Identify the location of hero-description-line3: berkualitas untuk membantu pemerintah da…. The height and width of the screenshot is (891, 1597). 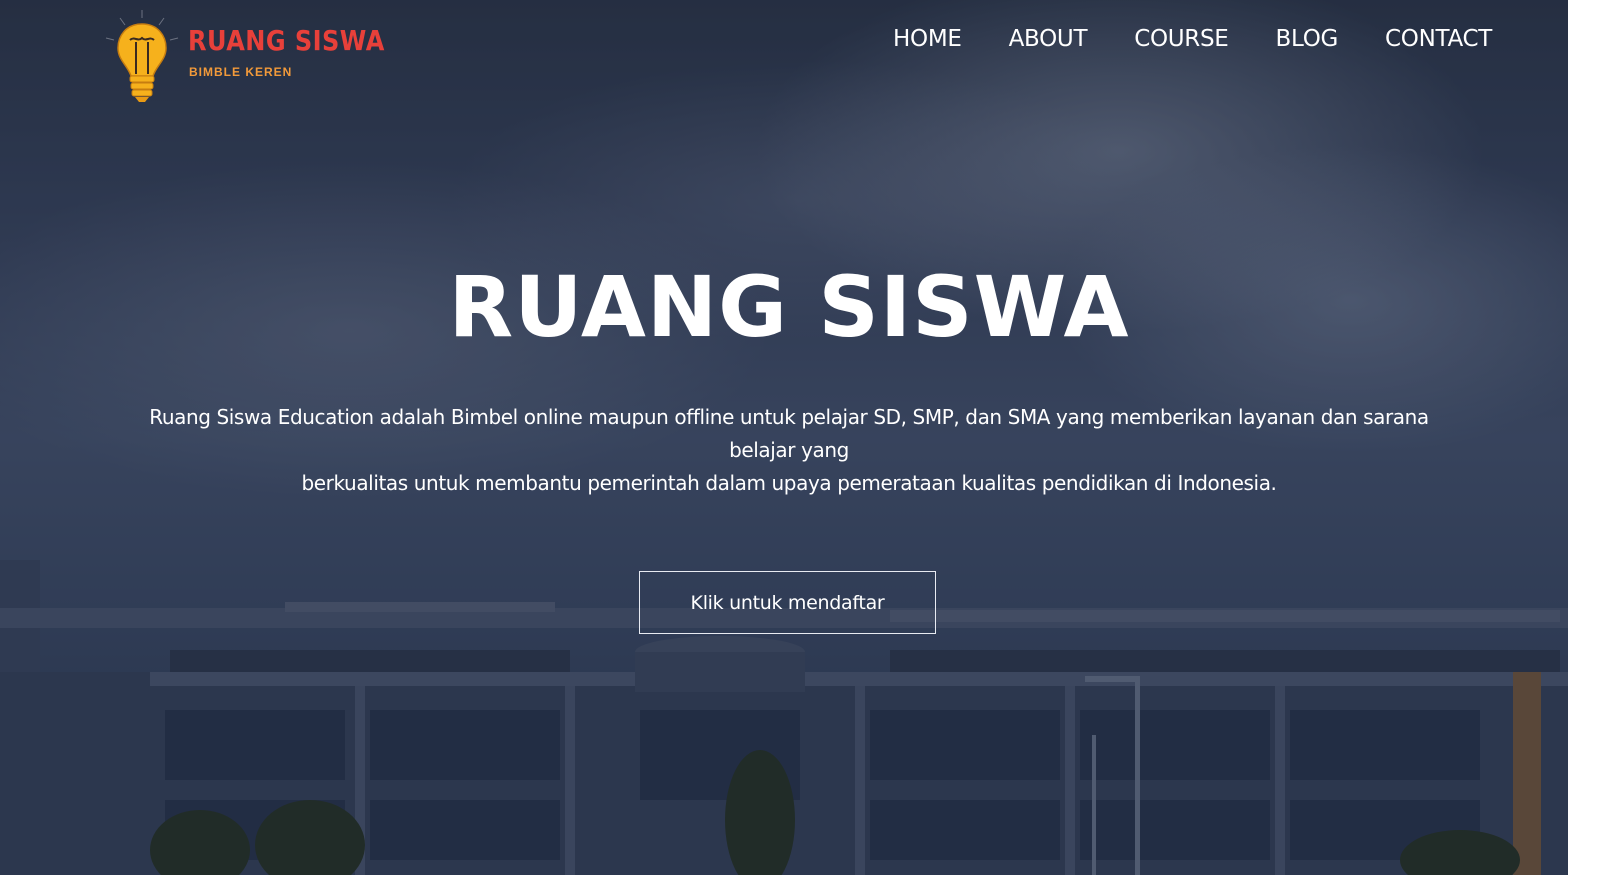
(789, 483).